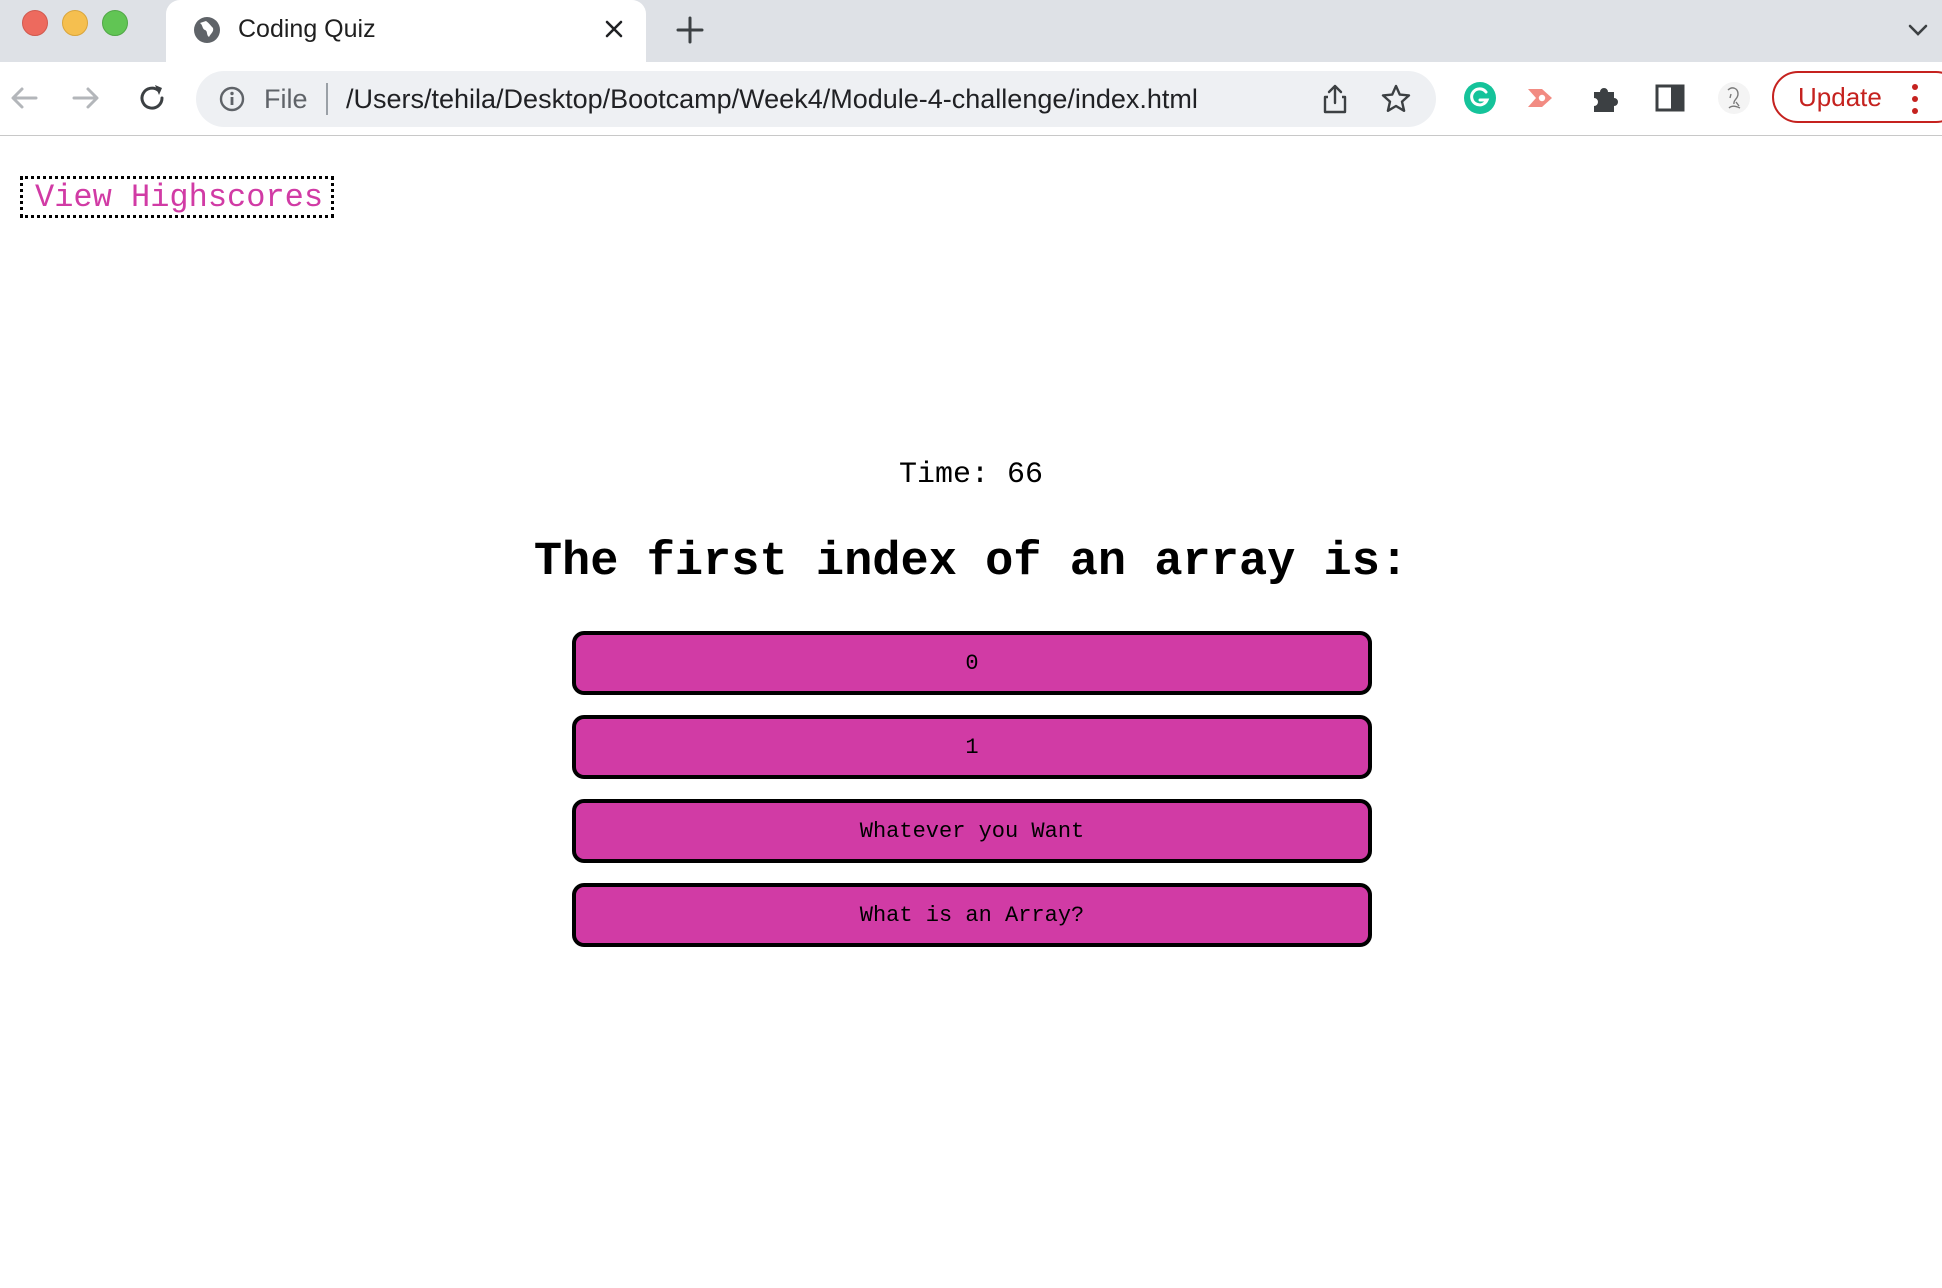  I want to click on puzzle-icon, so click(1606, 98).